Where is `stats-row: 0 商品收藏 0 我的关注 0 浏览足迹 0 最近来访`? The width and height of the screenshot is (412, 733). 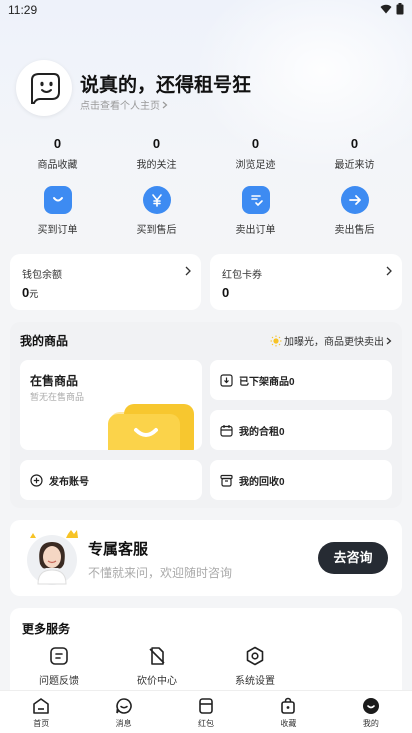 stats-row: 0 商品收藏 0 我的关注 0 浏览足迹 0 最近来访 is located at coordinates (206, 154).